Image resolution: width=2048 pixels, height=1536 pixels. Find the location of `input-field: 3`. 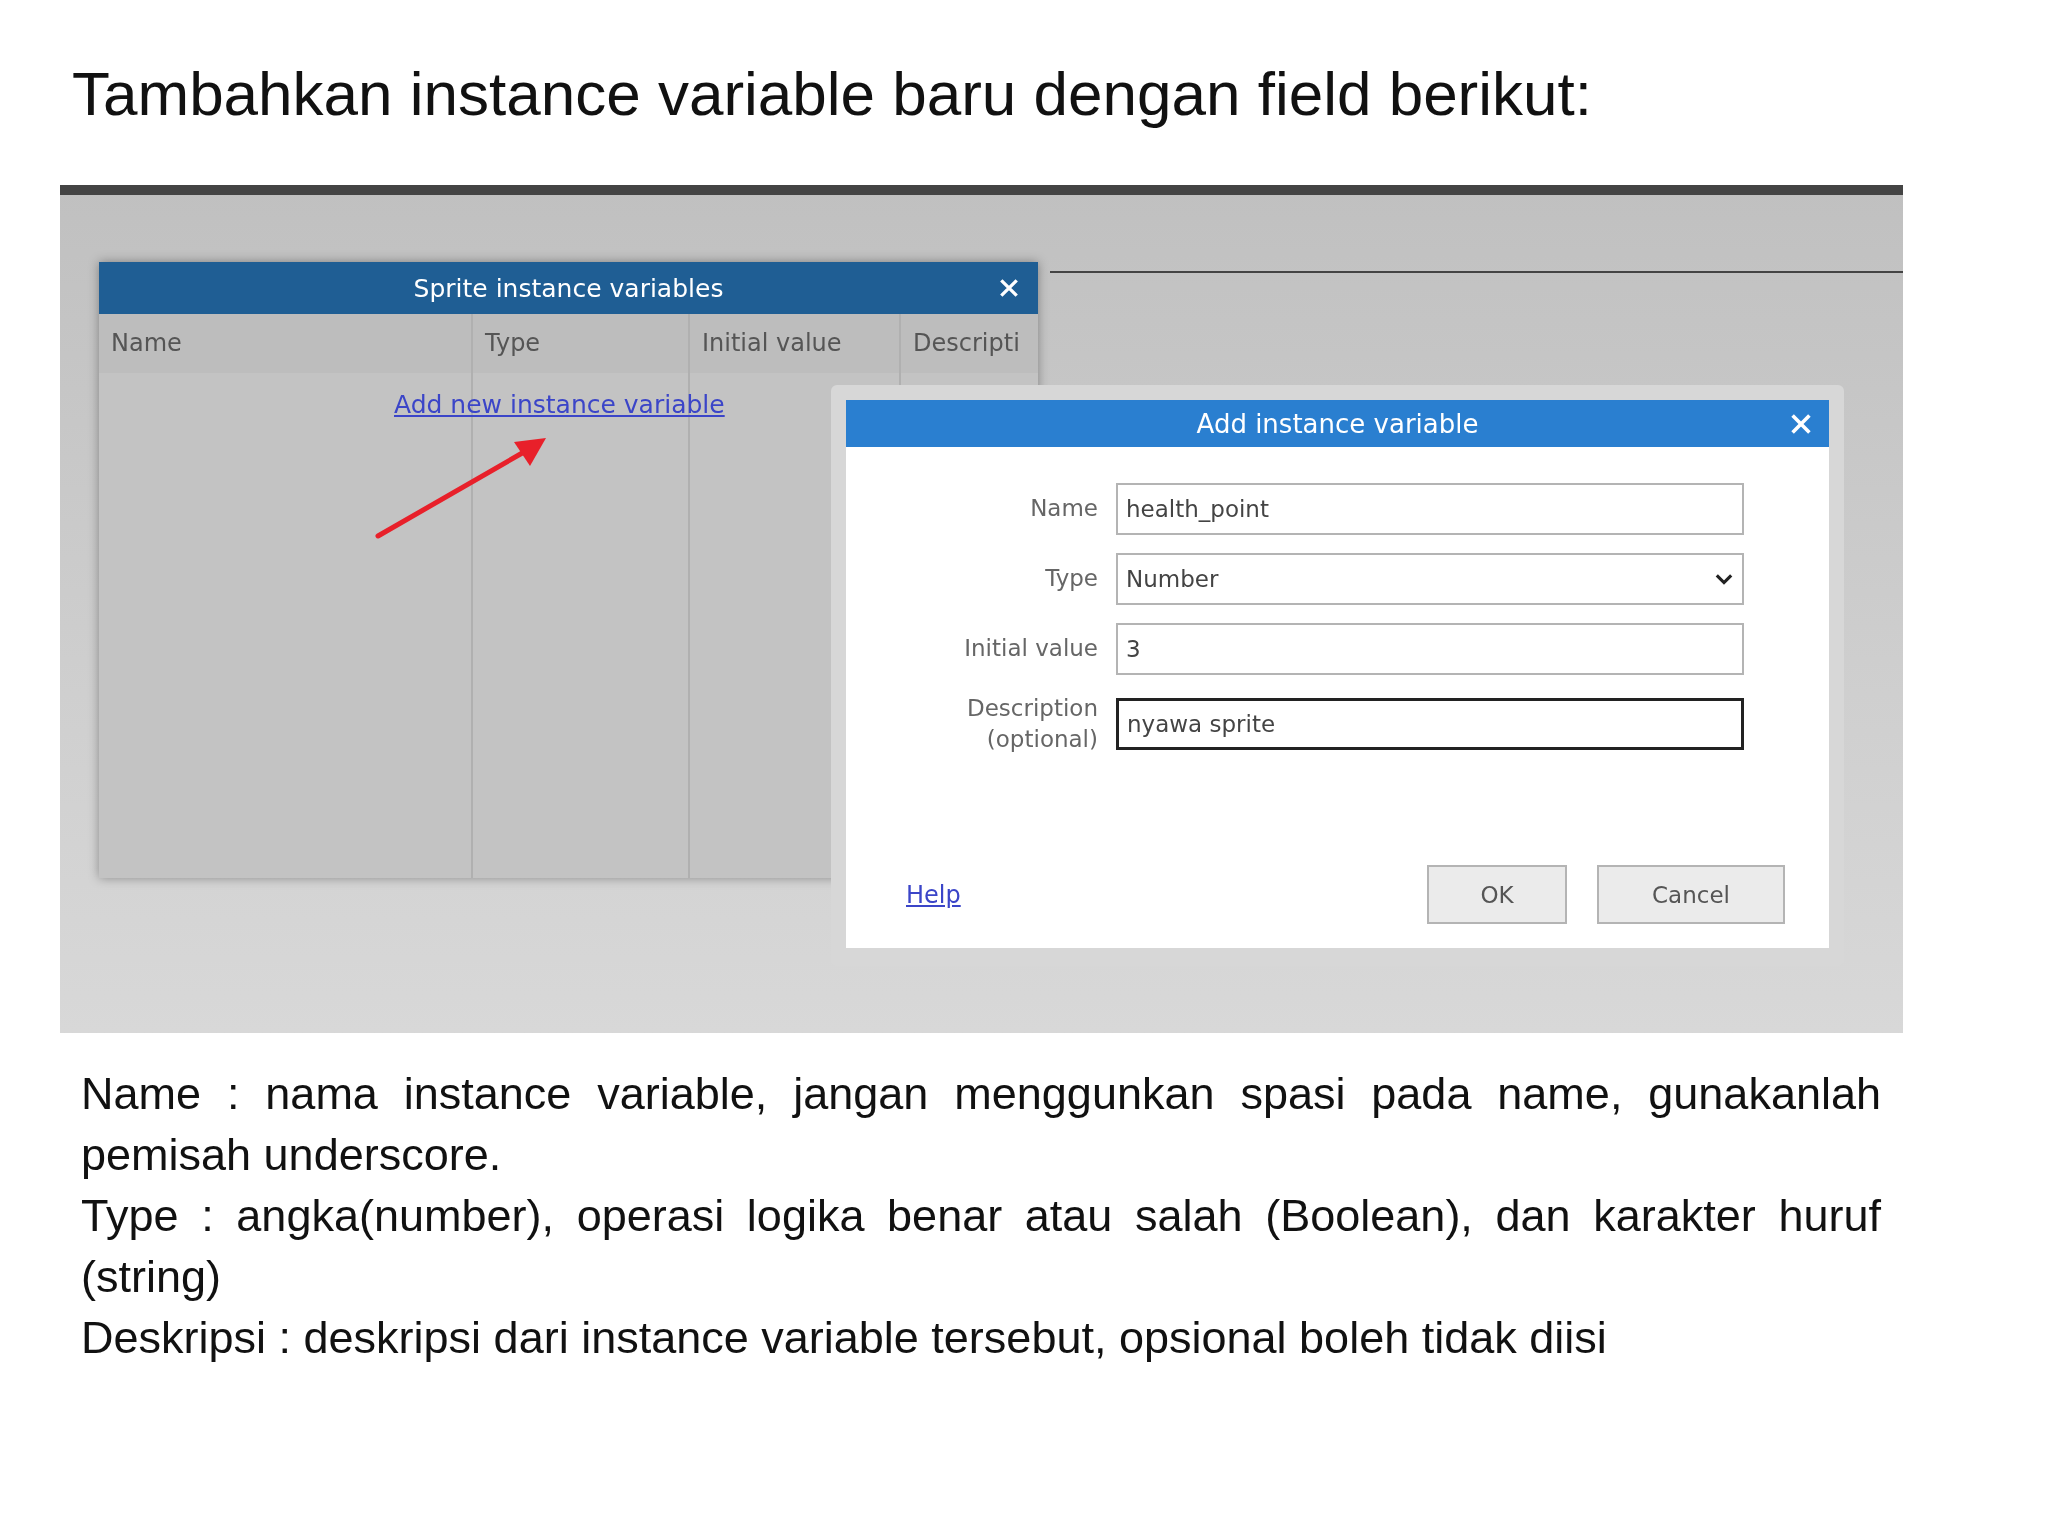

input-field: 3 is located at coordinates (1430, 649).